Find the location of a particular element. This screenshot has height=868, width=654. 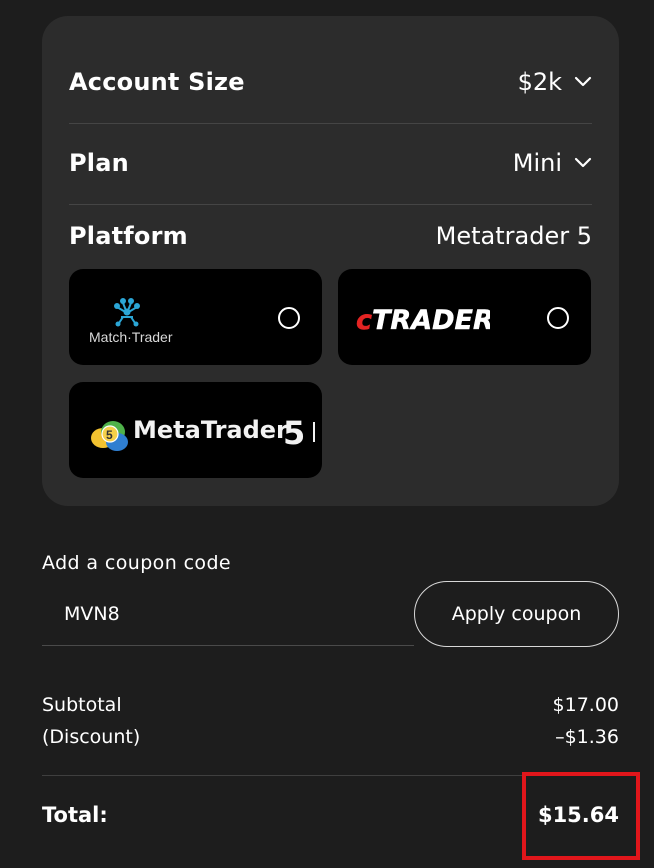

discount-value: –$1.36 is located at coordinates (587, 737).